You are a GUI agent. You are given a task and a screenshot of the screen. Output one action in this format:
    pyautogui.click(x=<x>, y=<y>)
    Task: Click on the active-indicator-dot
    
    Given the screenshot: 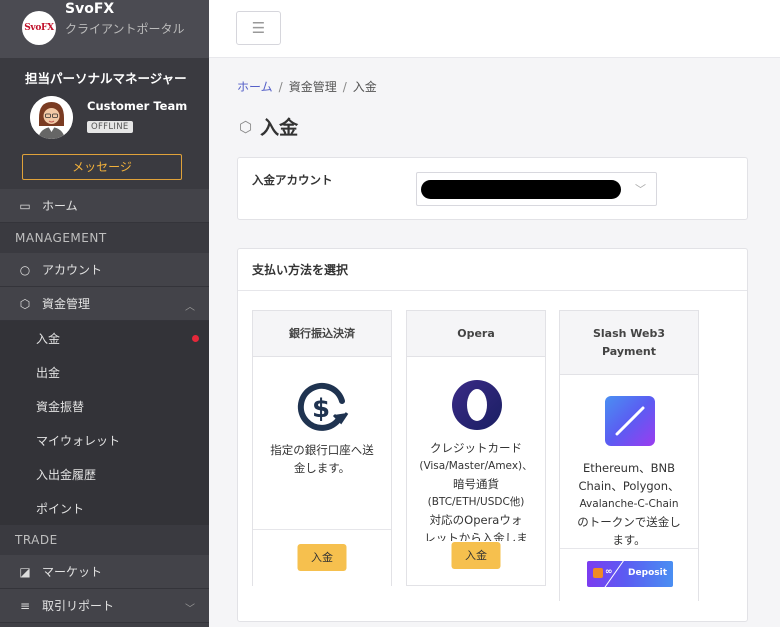 What is the action you would take?
    pyautogui.click(x=195, y=338)
    